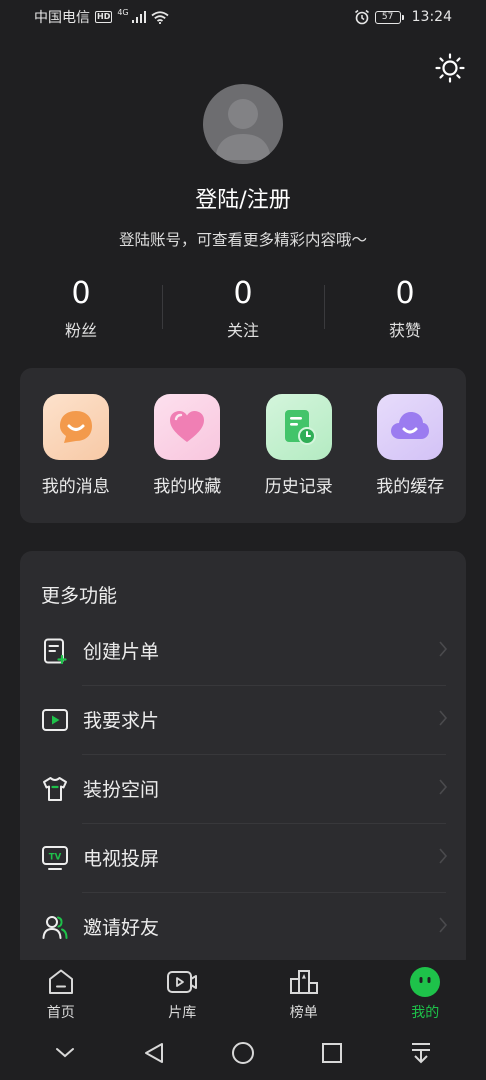 The width and height of the screenshot is (486, 1080). What do you see at coordinates (431, 17) in the screenshot?
I see `clock: 13:24` at bounding box center [431, 17].